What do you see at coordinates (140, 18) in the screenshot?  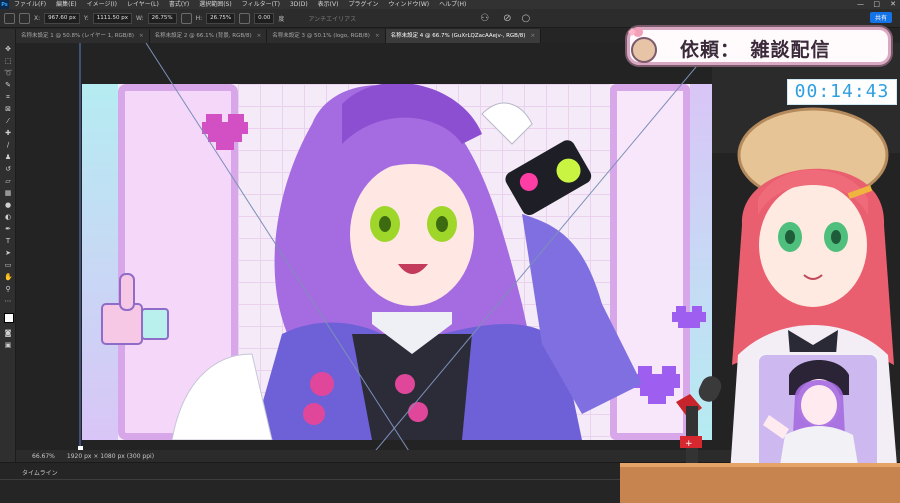 I see `w-label: W:` at bounding box center [140, 18].